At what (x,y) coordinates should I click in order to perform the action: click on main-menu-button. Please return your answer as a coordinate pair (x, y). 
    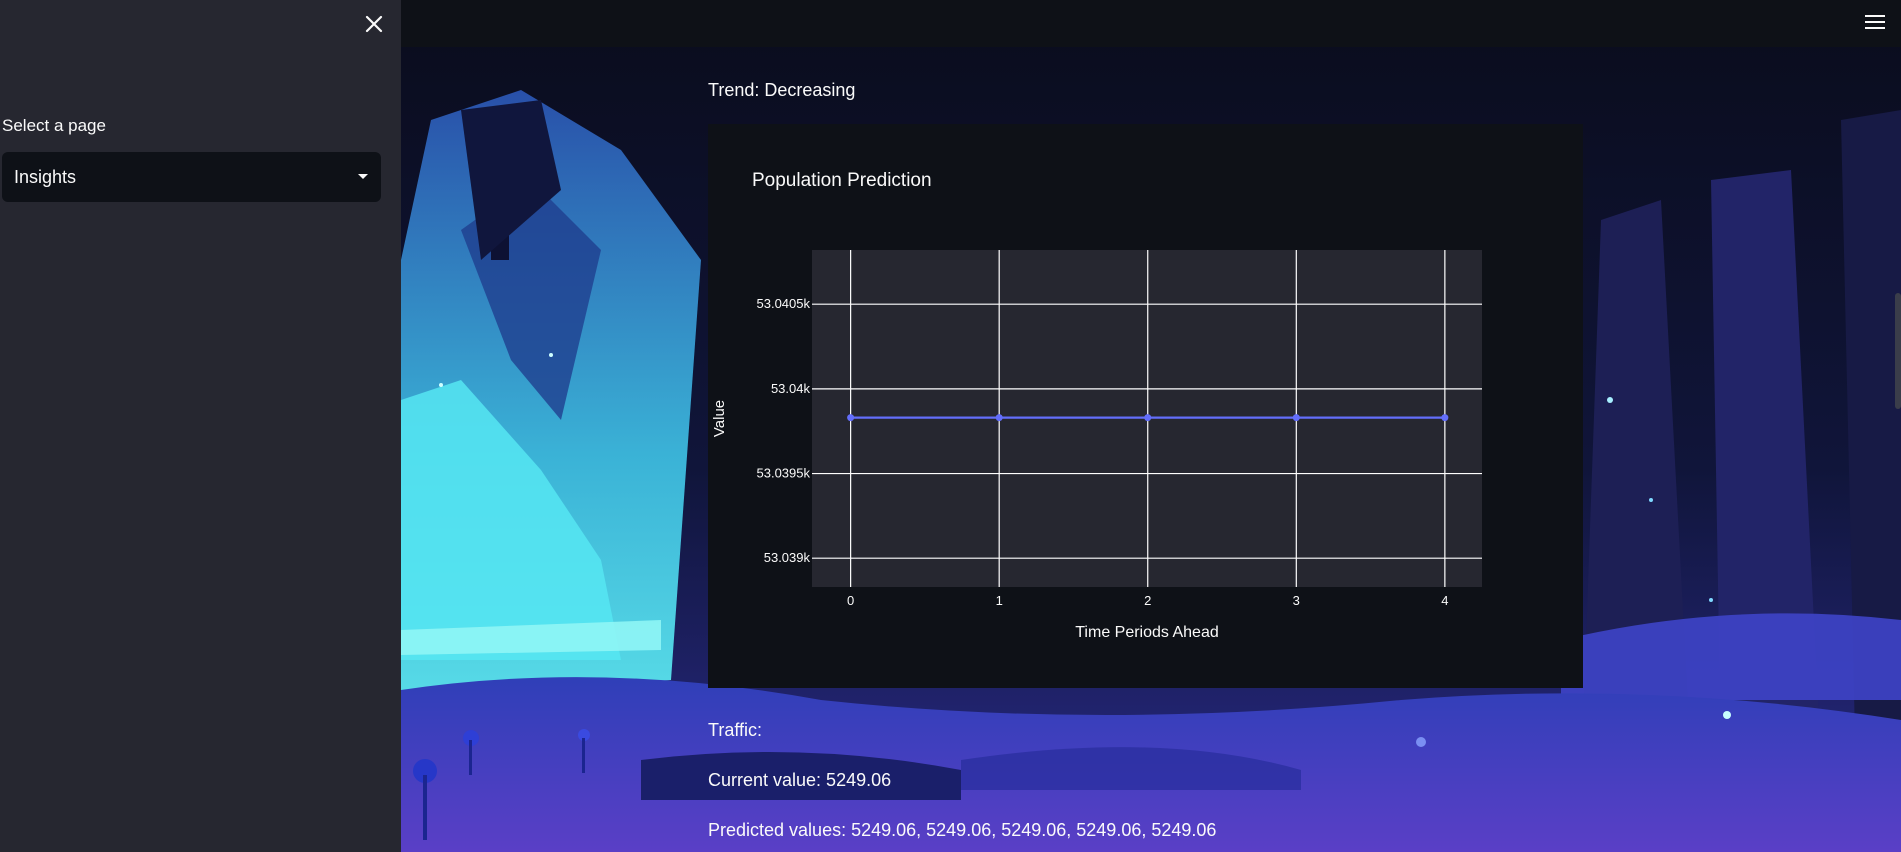
    Looking at the image, I should click on (1875, 22).